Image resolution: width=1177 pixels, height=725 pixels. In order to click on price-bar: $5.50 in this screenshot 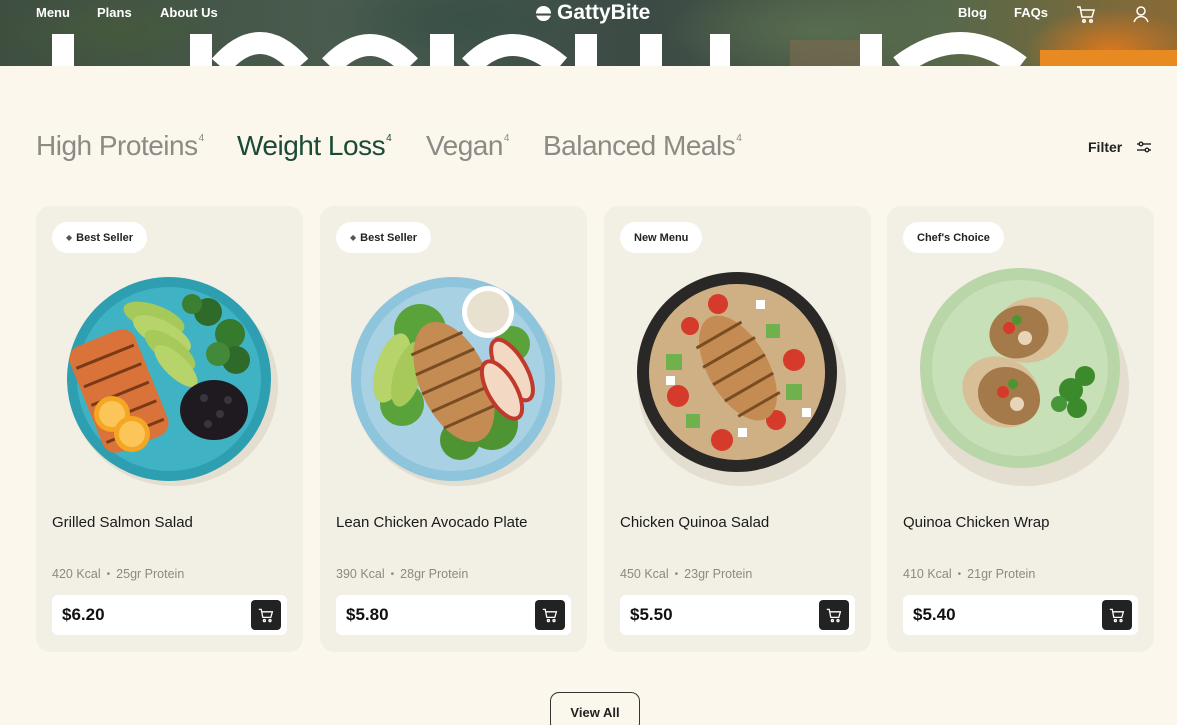, I will do `click(737, 615)`.